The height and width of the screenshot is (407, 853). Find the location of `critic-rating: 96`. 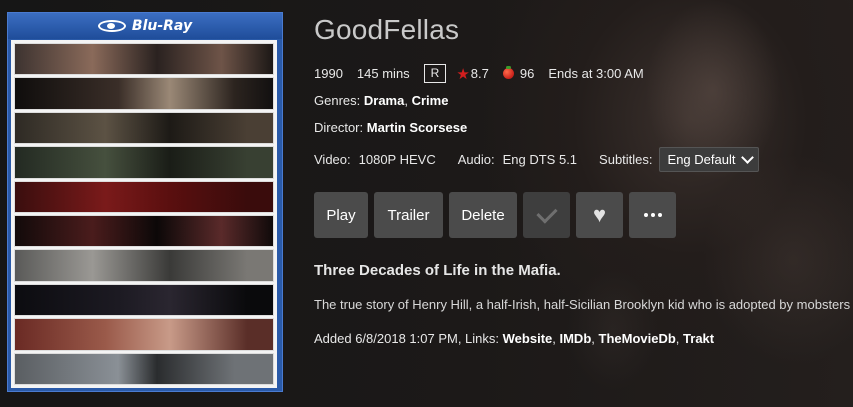

critic-rating: 96 is located at coordinates (527, 73).